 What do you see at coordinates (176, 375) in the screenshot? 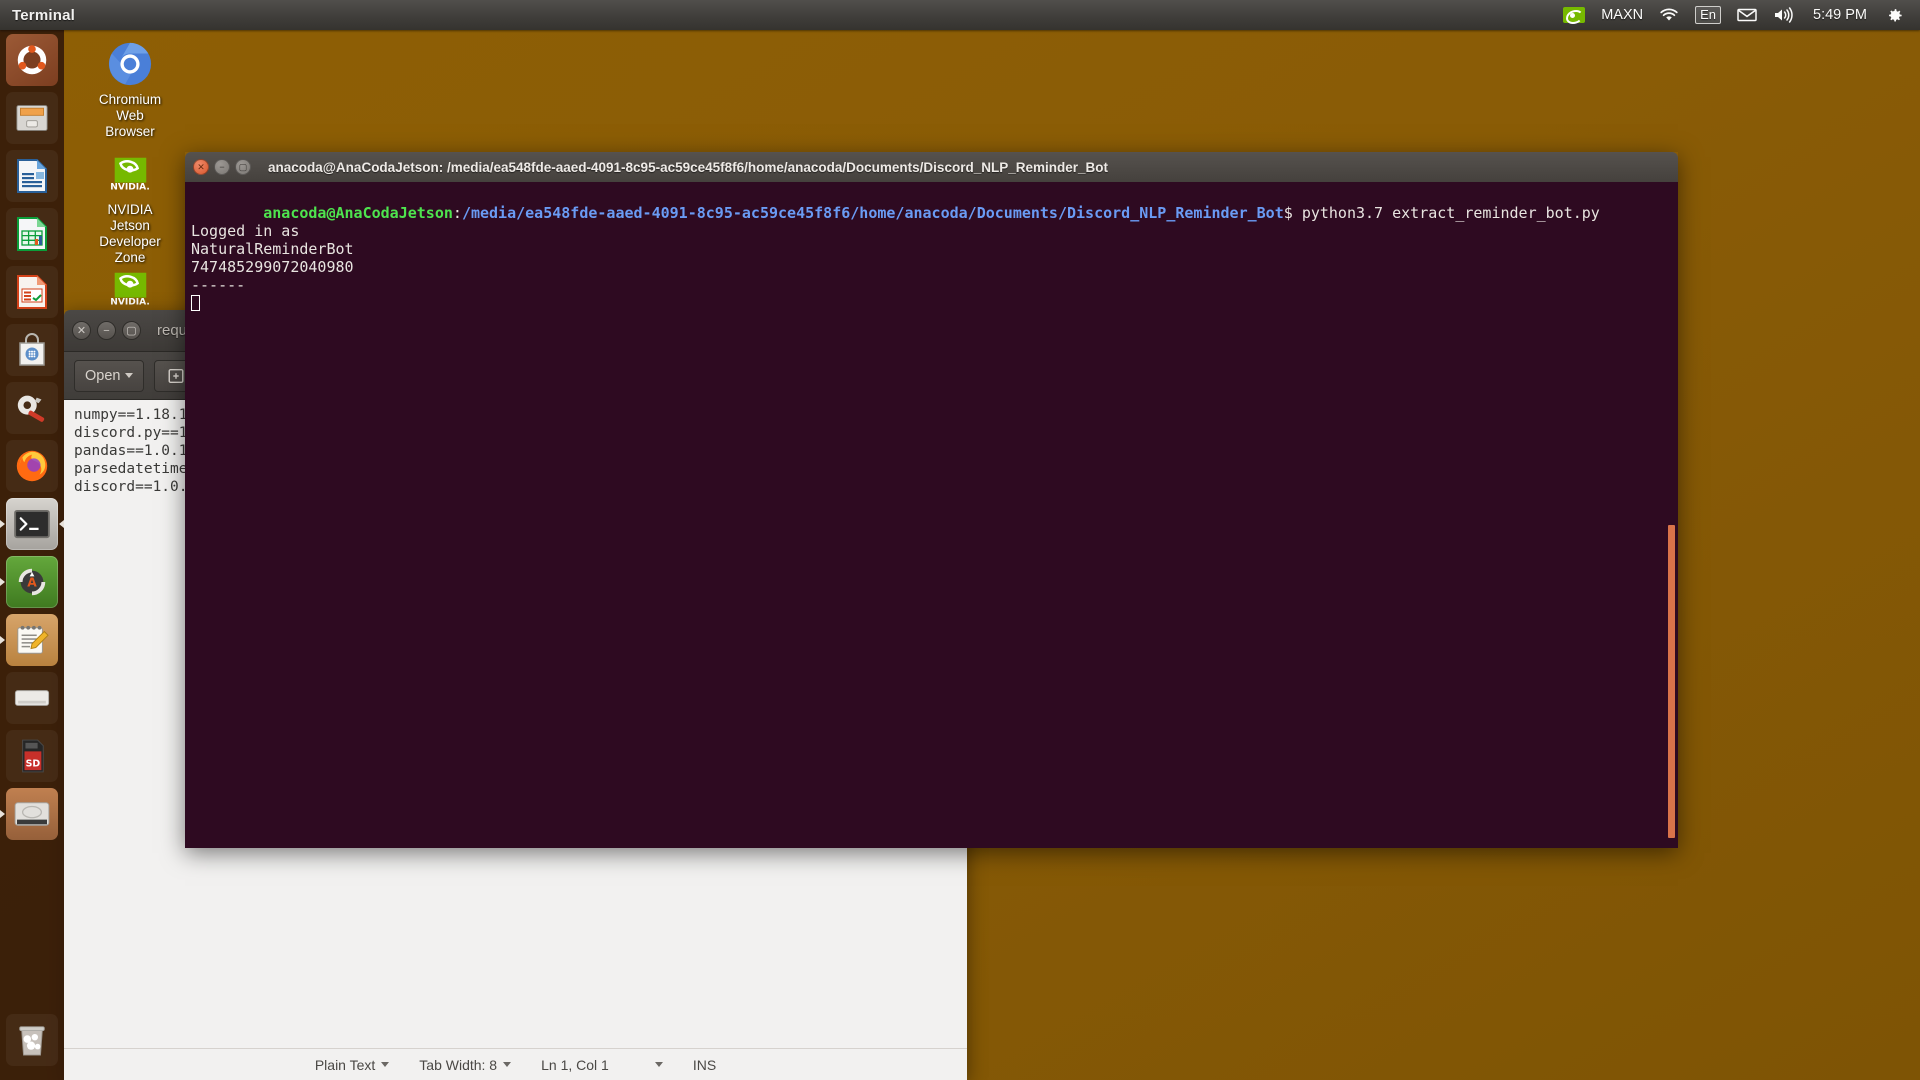
I see `save-icon` at bounding box center [176, 375].